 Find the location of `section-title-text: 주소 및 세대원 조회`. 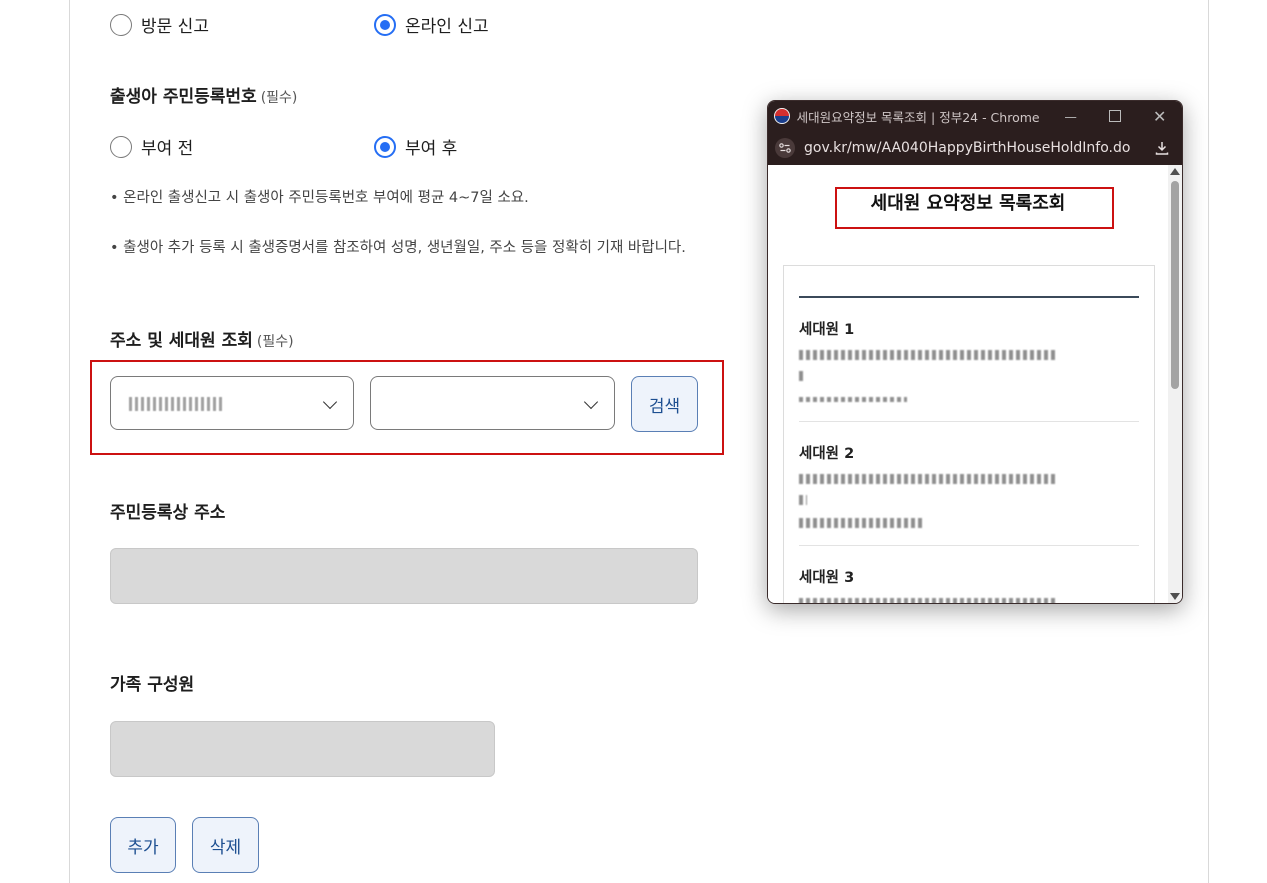

section-title-text: 주소 및 세대원 조회 is located at coordinates (181, 341).